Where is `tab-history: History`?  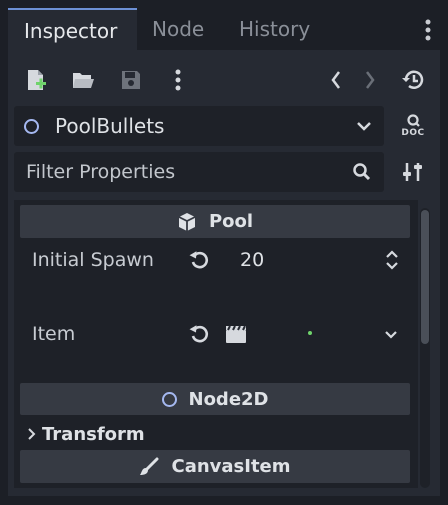 tab-history: History is located at coordinates (284, 29).